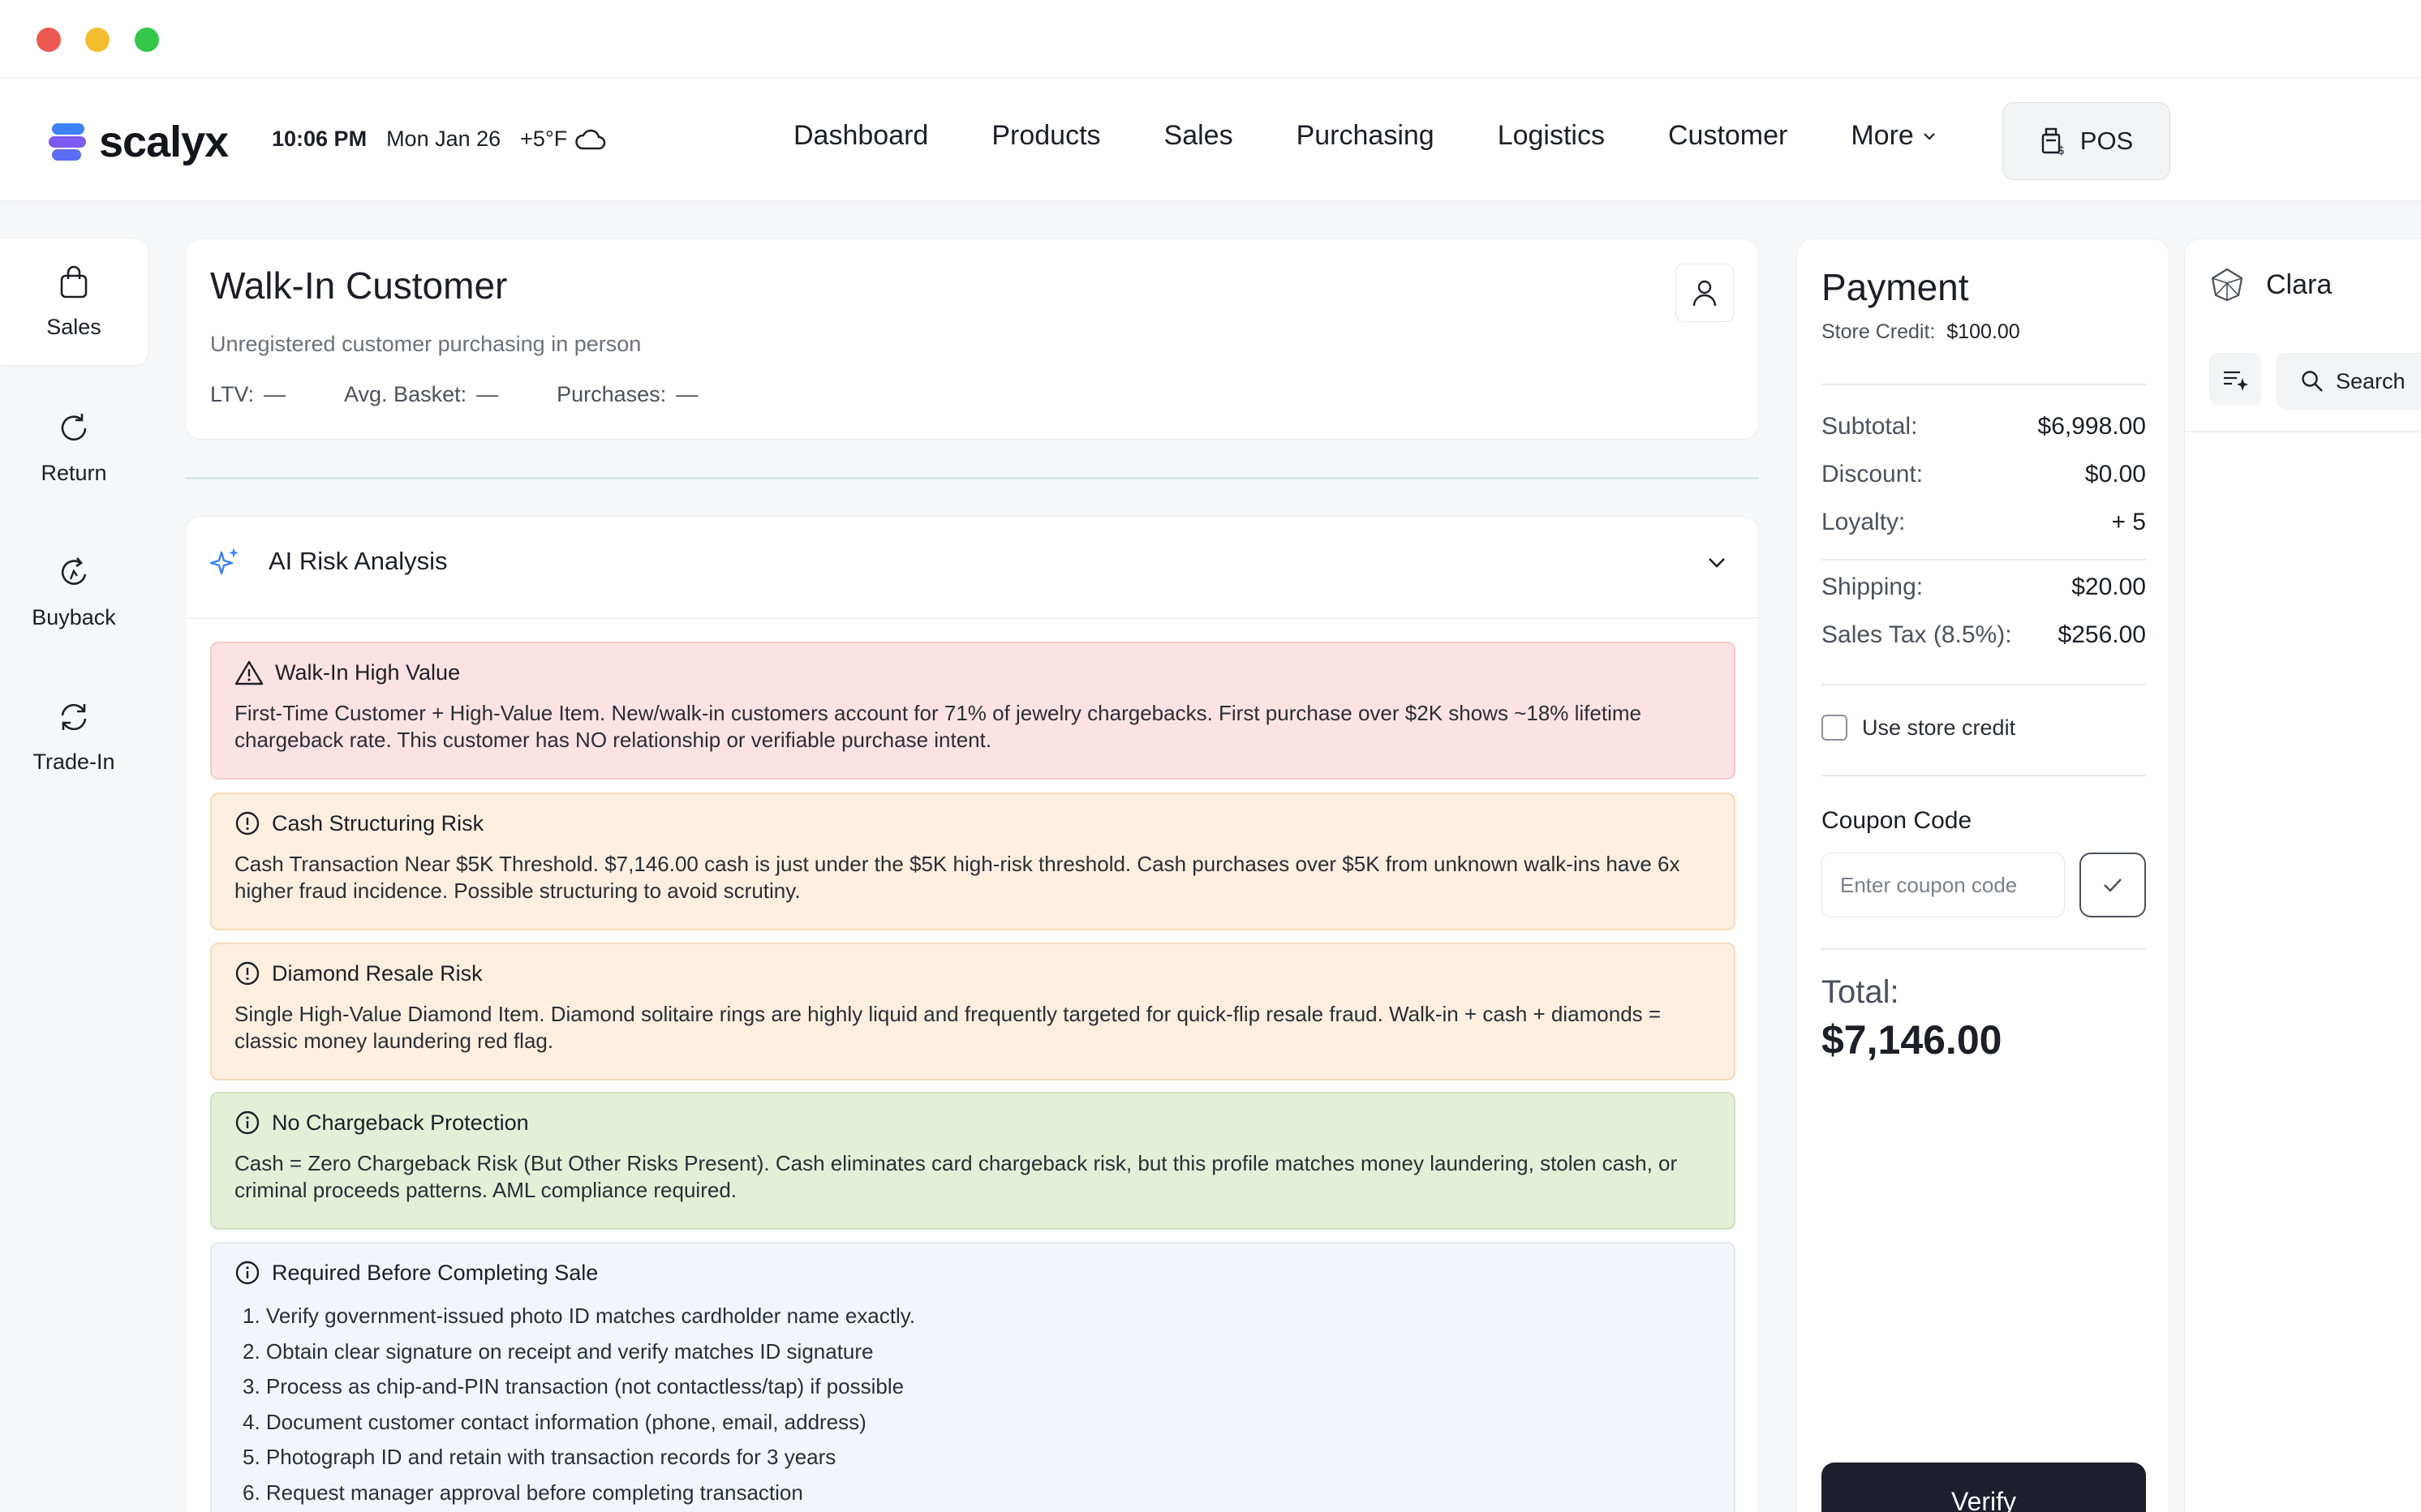 The image size is (2421, 1512). I want to click on required-steps-title: Required Before Completing Sale, so click(435, 1272).